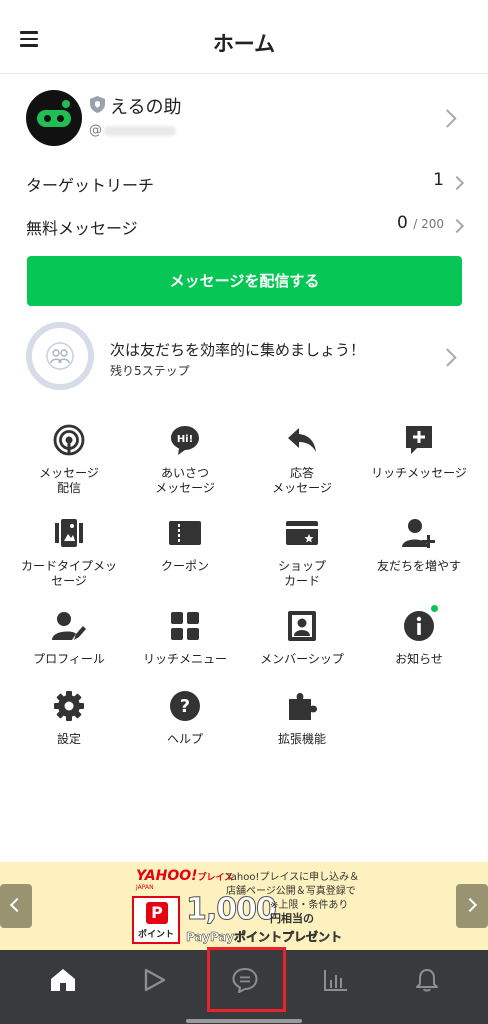 The height and width of the screenshot is (1024, 488). What do you see at coordinates (420, 223) in the screenshot?
I see `free-messages-value: 0 / 200` at bounding box center [420, 223].